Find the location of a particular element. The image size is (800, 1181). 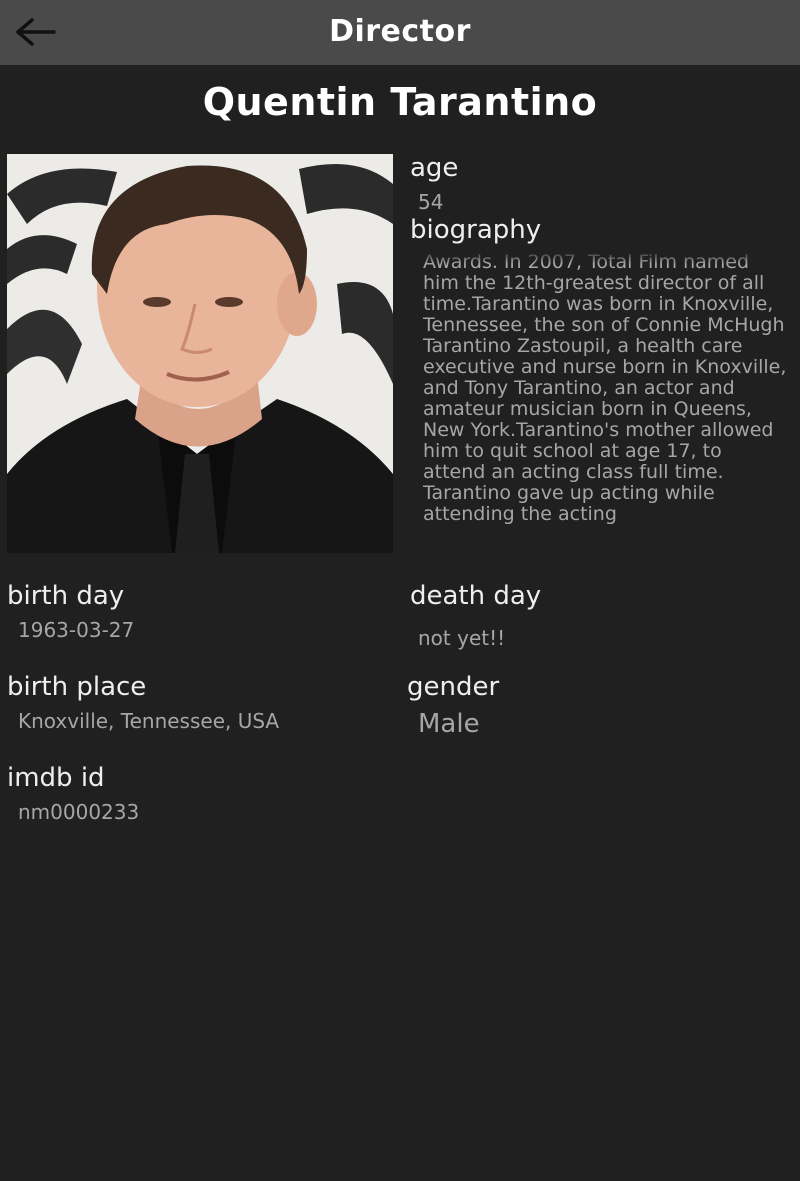

page-title: Director is located at coordinates (400, 31).